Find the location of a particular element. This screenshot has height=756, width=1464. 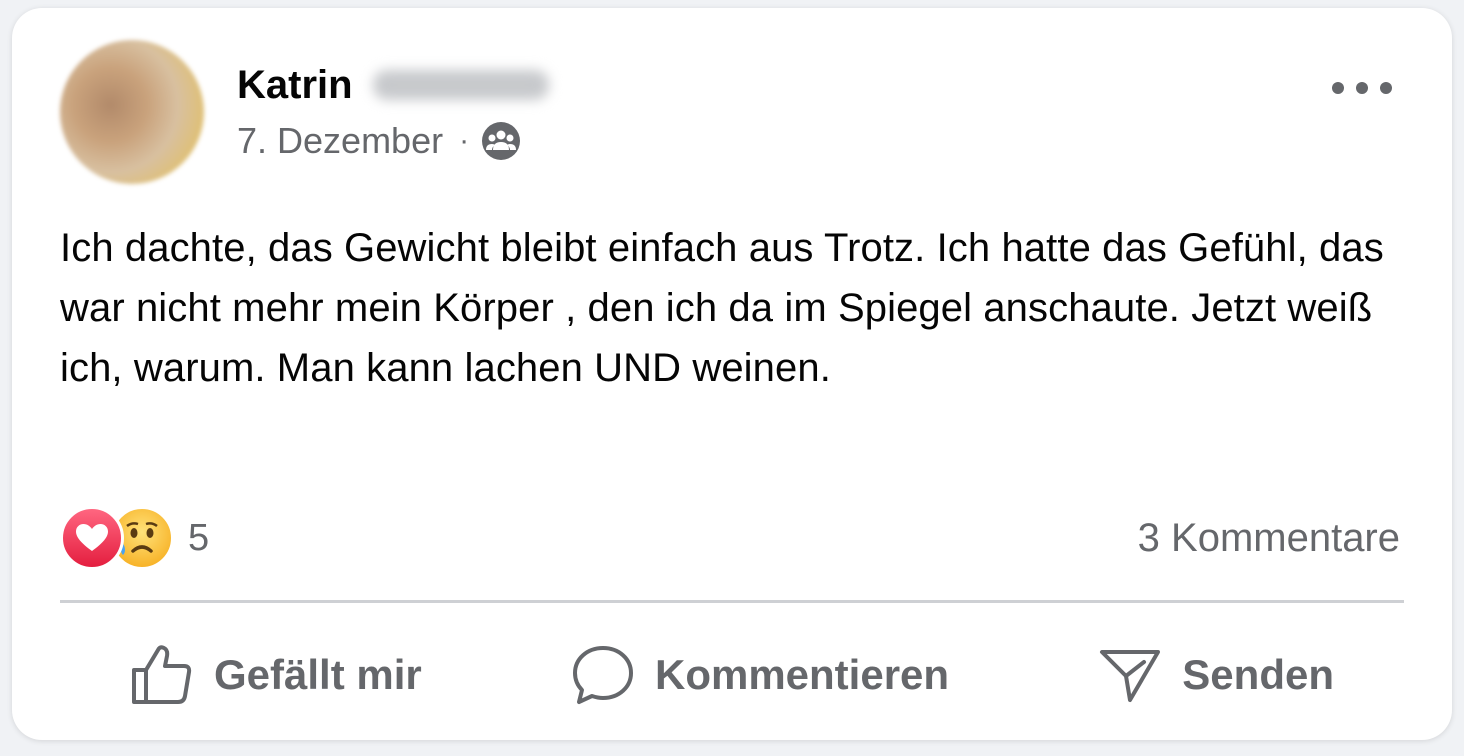

author-row: Katrin is located at coordinates (393, 85).